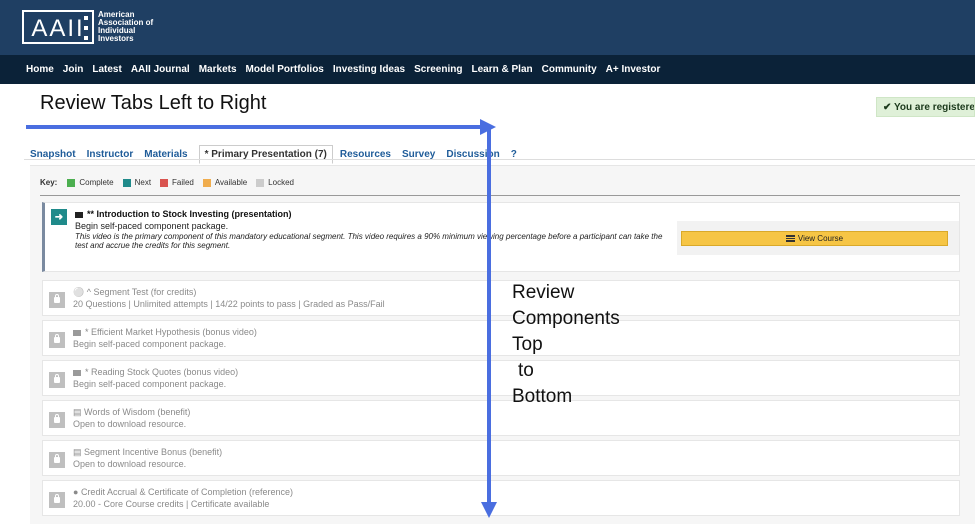 This screenshot has width=975, height=524. What do you see at coordinates (633, 69) in the screenshot?
I see `nav-a-plus-investor: A+ Investor` at bounding box center [633, 69].